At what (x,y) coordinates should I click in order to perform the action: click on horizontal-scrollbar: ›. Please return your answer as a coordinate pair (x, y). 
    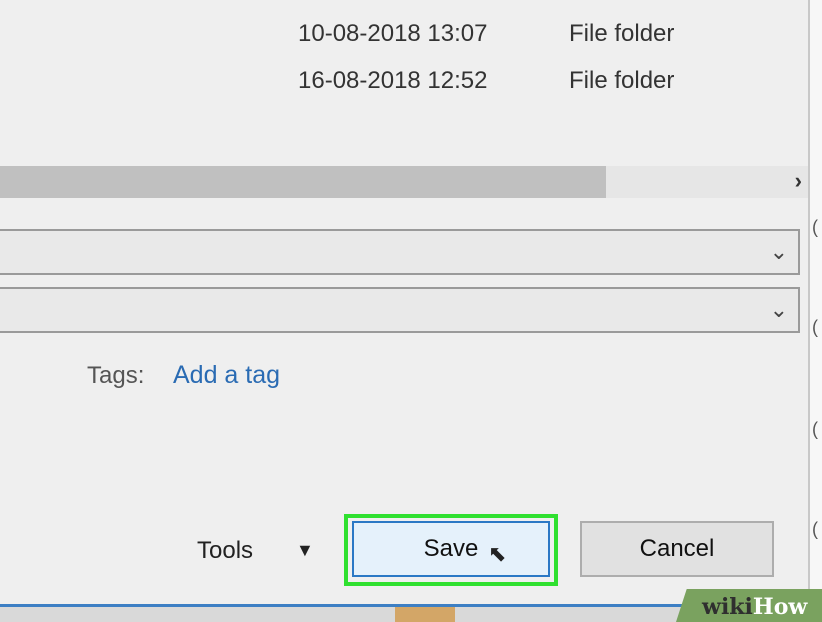
    Looking at the image, I should click on (404, 182).